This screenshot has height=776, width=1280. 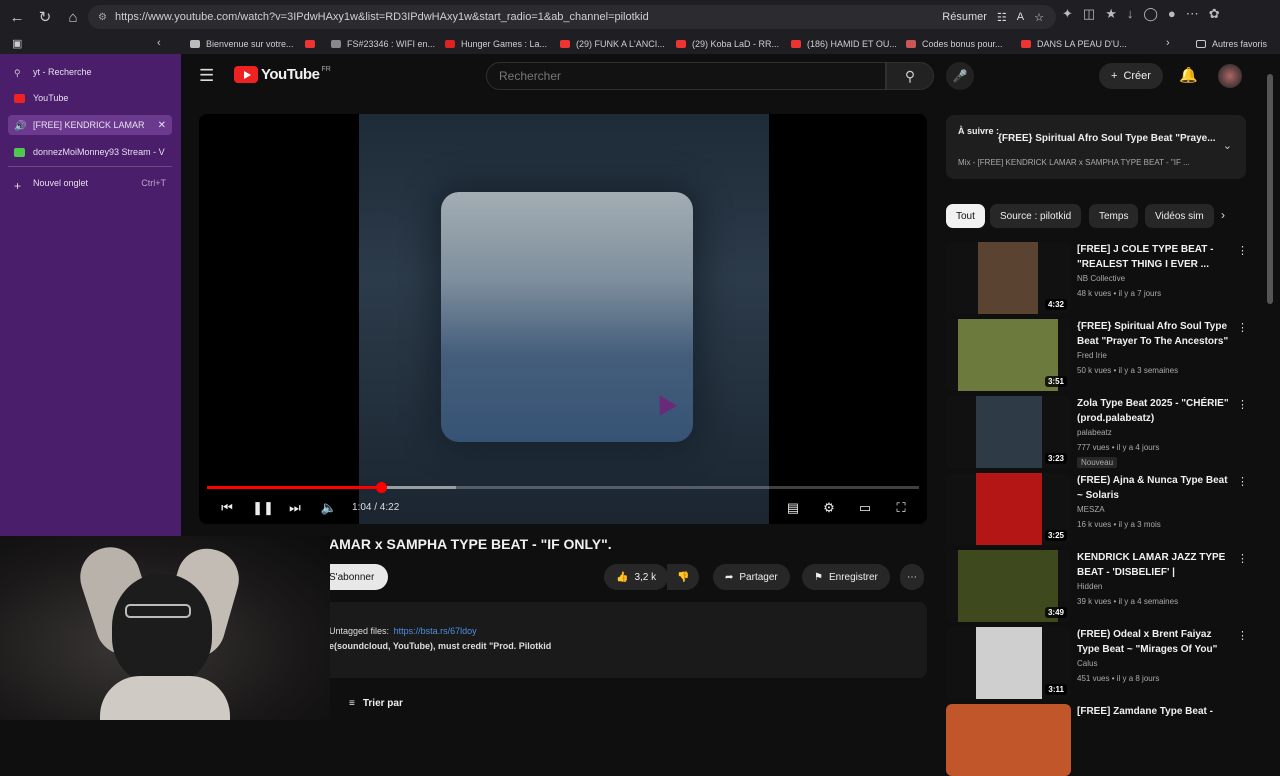 What do you see at coordinates (1087, 663) in the screenshot?
I see `channel-name: Calus` at bounding box center [1087, 663].